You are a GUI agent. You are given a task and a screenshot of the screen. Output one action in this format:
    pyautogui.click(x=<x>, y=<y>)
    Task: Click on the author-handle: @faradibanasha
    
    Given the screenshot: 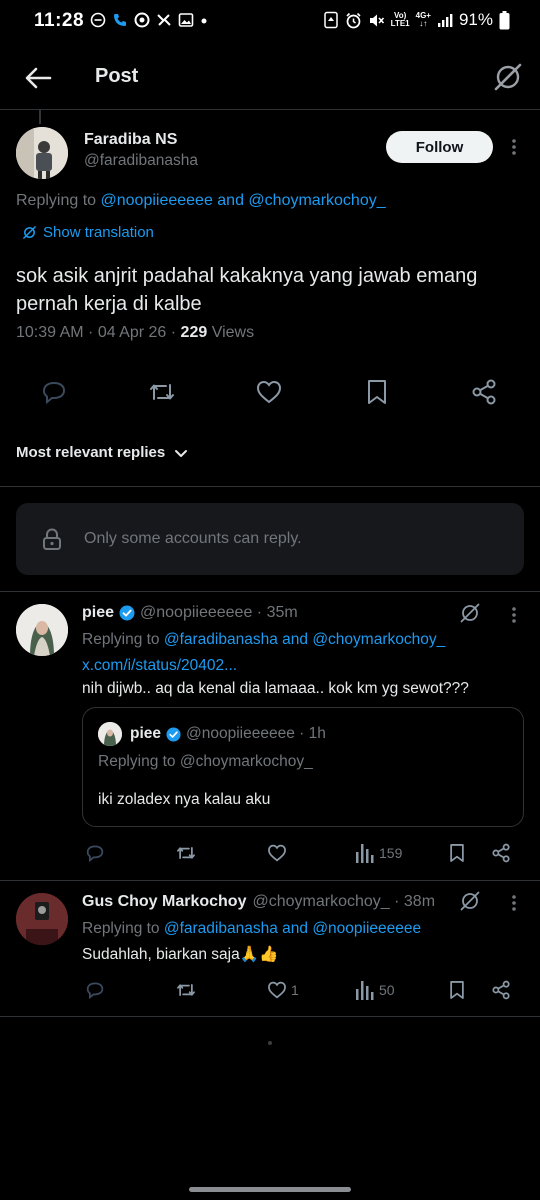 What is the action you would take?
    pyautogui.click(x=141, y=161)
    